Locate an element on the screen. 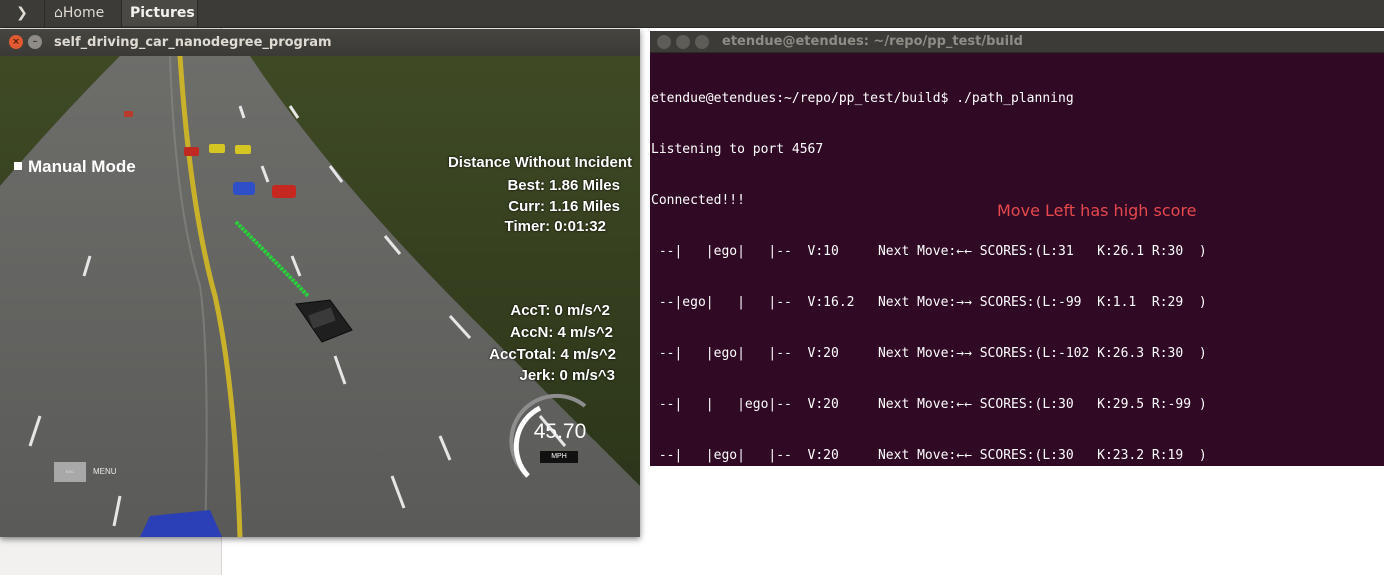  distance-header: Distance Without Incident is located at coordinates (539, 162).